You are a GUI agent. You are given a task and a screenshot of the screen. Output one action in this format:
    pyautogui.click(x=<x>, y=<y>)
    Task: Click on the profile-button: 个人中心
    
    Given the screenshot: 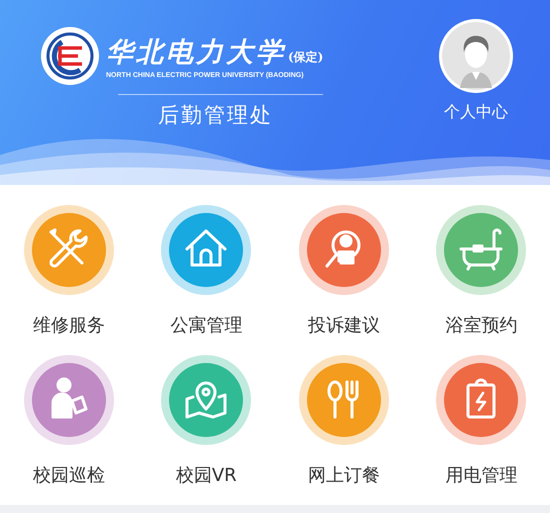 What is the action you would take?
    pyautogui.click(x=476, y=70)
    